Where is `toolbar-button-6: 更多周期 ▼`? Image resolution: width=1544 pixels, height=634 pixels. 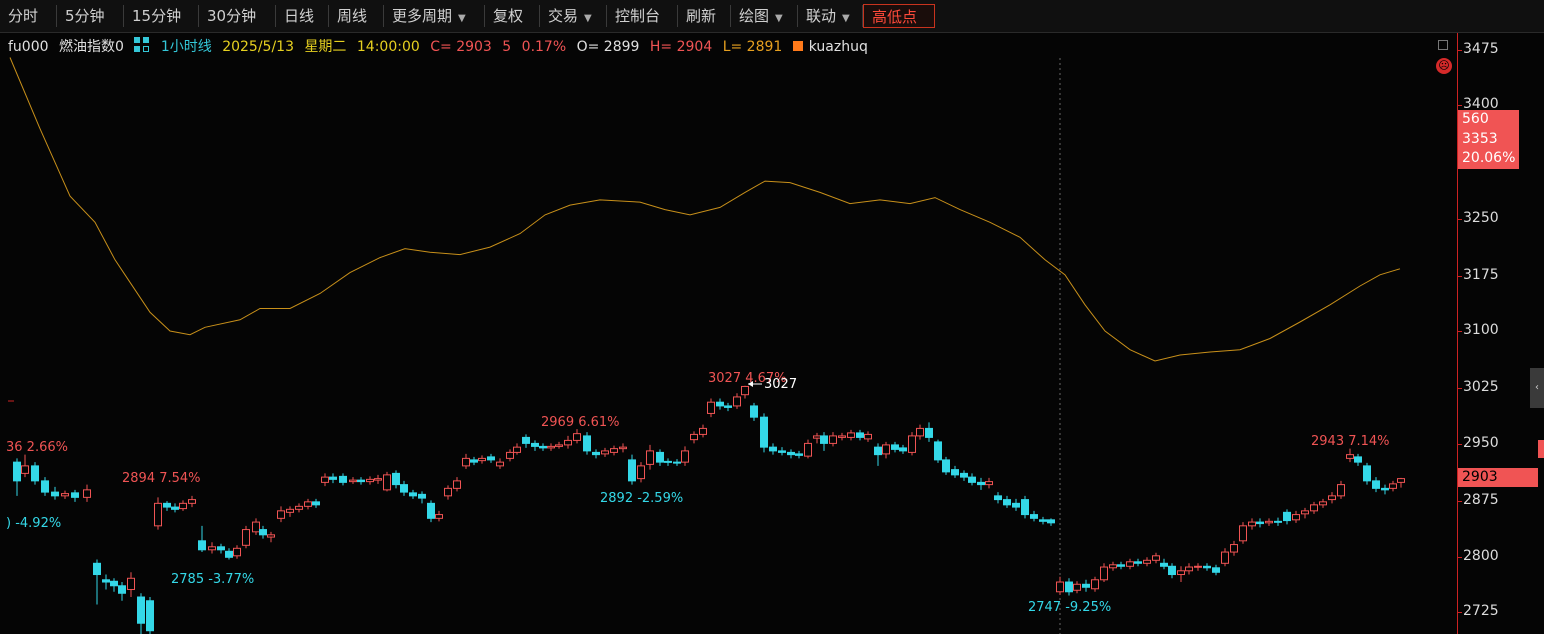 toolbar-button-6: 更多周期 ▼ is located at coordinates (434, 16).